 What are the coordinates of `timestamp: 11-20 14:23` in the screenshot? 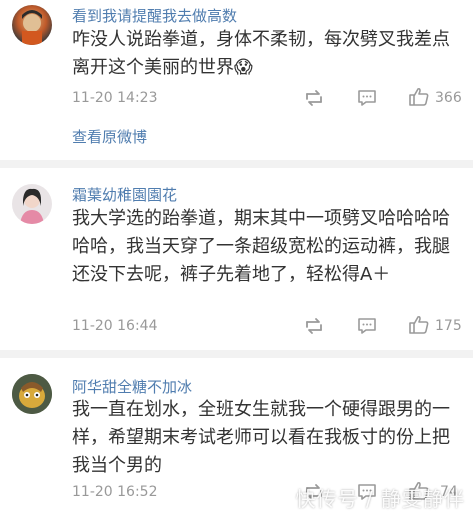 It's located at (115, 98).